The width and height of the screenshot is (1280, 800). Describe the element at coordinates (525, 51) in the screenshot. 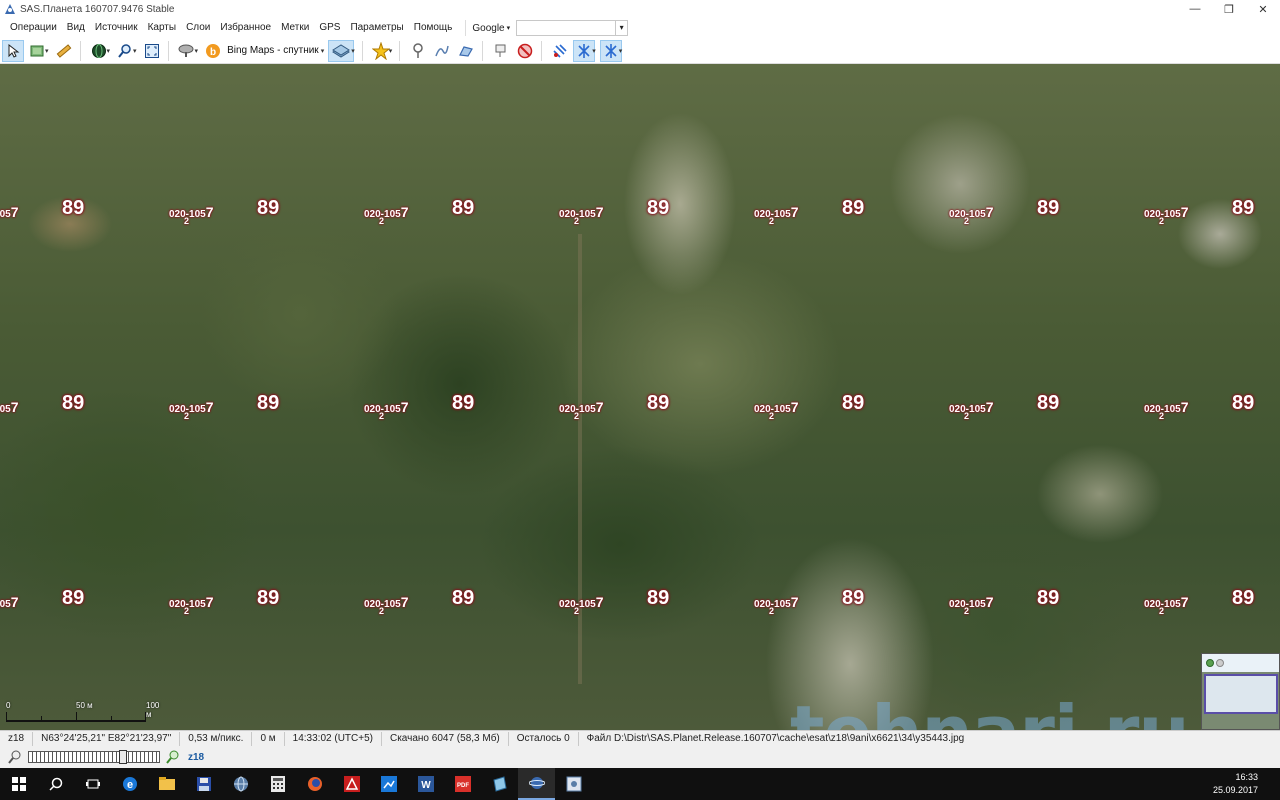

I see `hide-marks-button` at that location.